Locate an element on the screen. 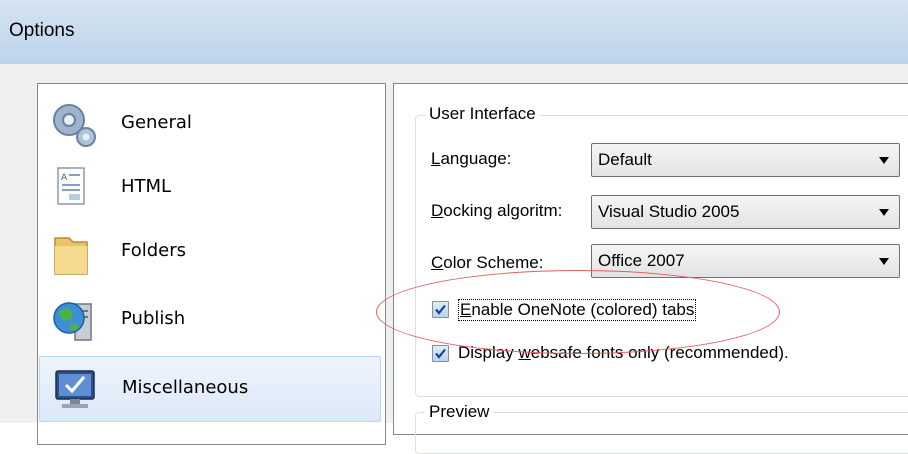 This screenshot has height=454, width=908. docking-algorithm-label: Docking algoritm: is located at coordinates (497, 210).